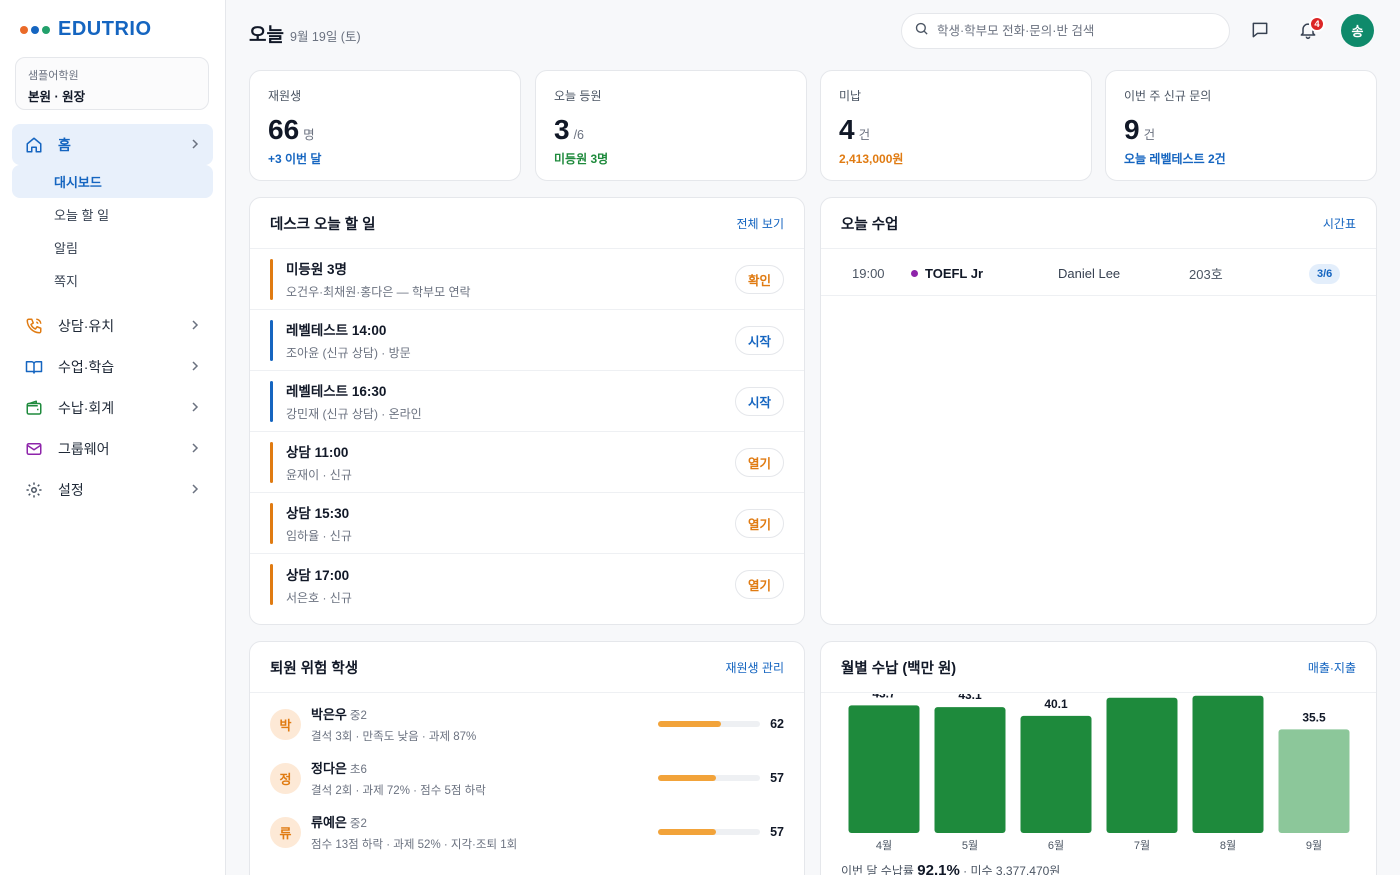 The width and height of the screenshot is (1400, 875). Describe the element at coordinates (868, 273) in the screenshot. I see `class-time: 19:00` at that location.